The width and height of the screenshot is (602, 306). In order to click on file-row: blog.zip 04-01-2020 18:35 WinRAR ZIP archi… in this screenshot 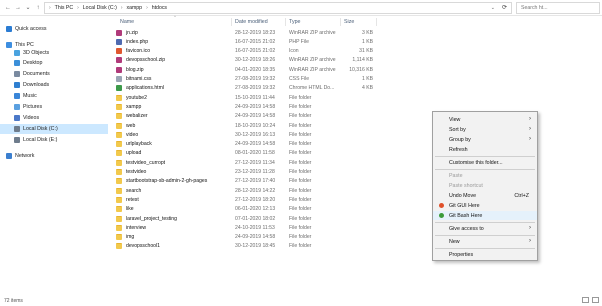, I will do `click(249, 69)`.